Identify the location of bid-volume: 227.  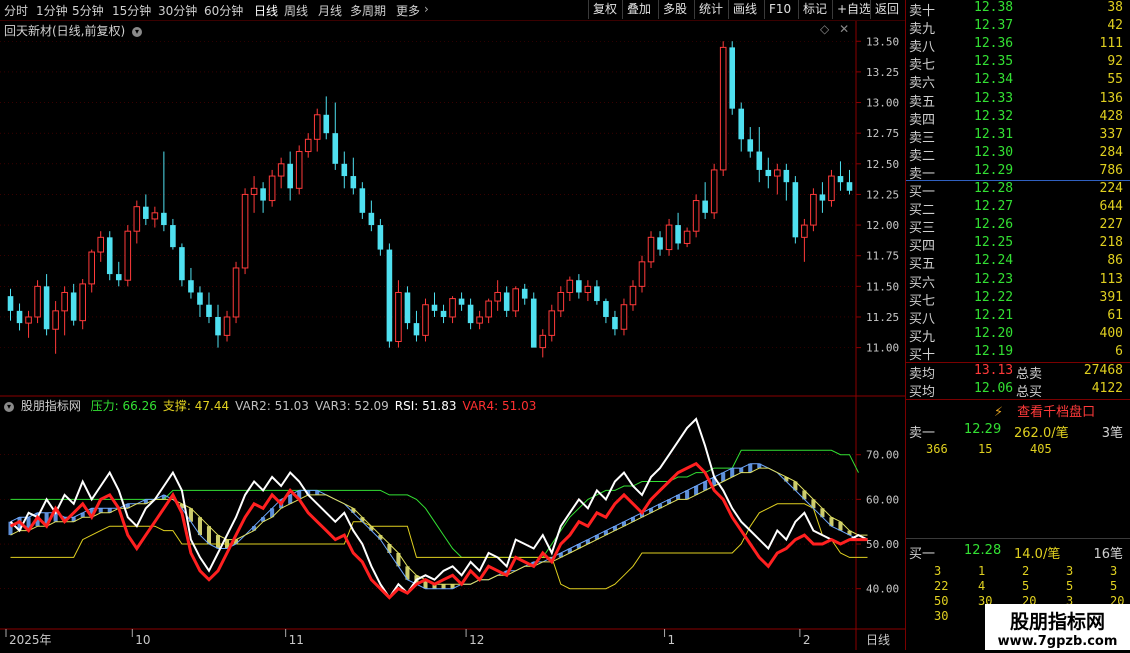
(1111, 225).